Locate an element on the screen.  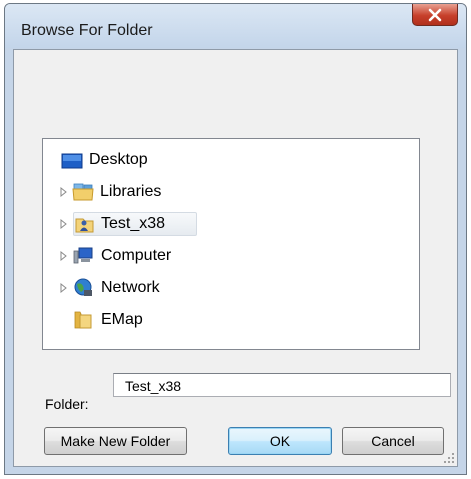
network-icon is located at coordinates (83, 287).